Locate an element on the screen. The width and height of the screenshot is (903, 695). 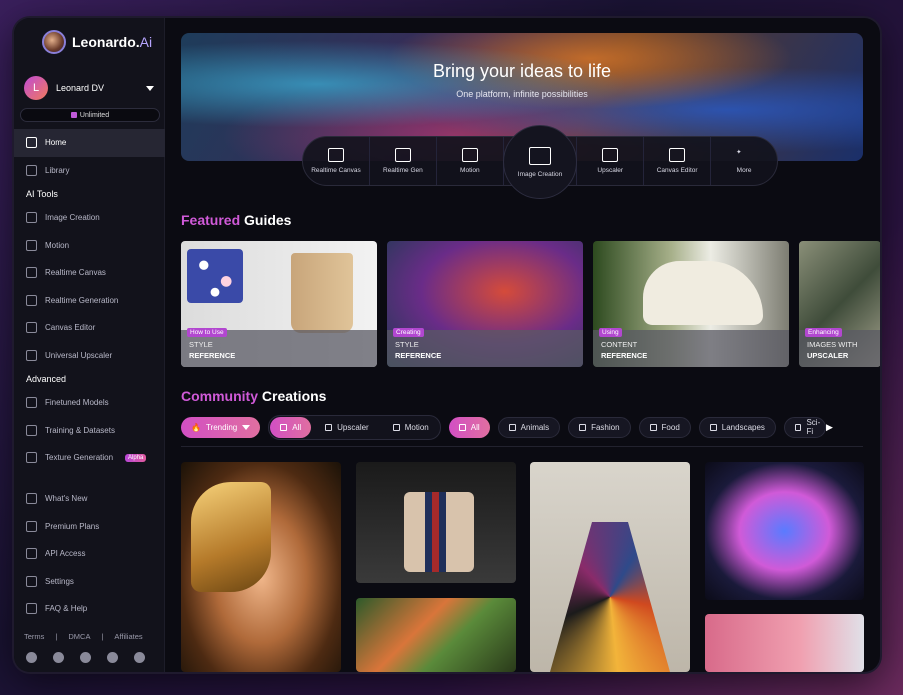
nav-item-api-access: API Access is located at coordinates (89, 554).